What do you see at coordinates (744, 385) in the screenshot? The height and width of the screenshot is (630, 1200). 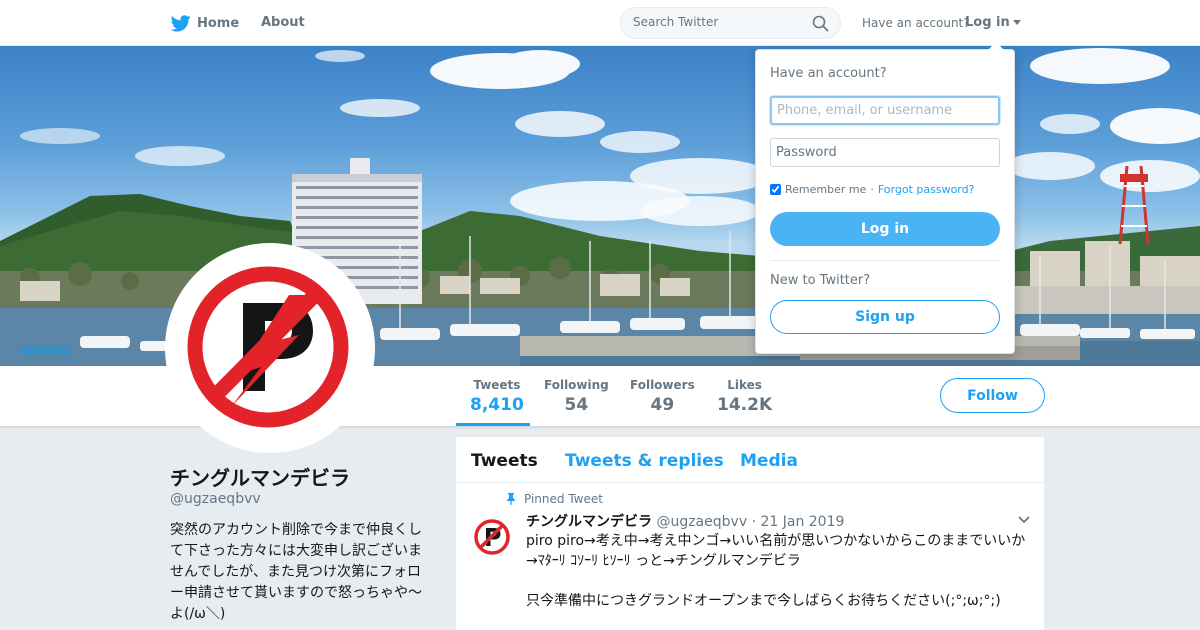 I see `stat-likes-label: Likes` at bounding box center [744, 385].